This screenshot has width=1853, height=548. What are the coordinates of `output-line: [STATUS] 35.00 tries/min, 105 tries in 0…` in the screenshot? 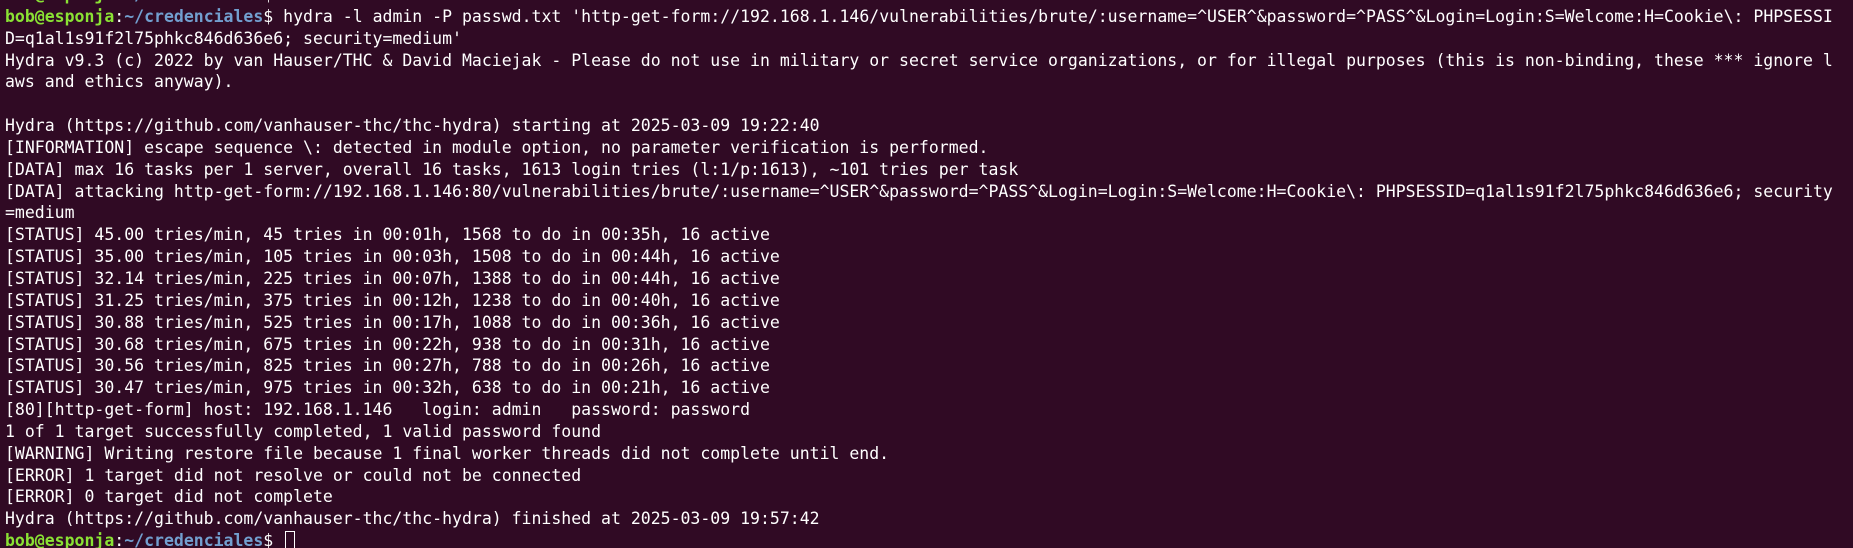 It's located at (392, 257).